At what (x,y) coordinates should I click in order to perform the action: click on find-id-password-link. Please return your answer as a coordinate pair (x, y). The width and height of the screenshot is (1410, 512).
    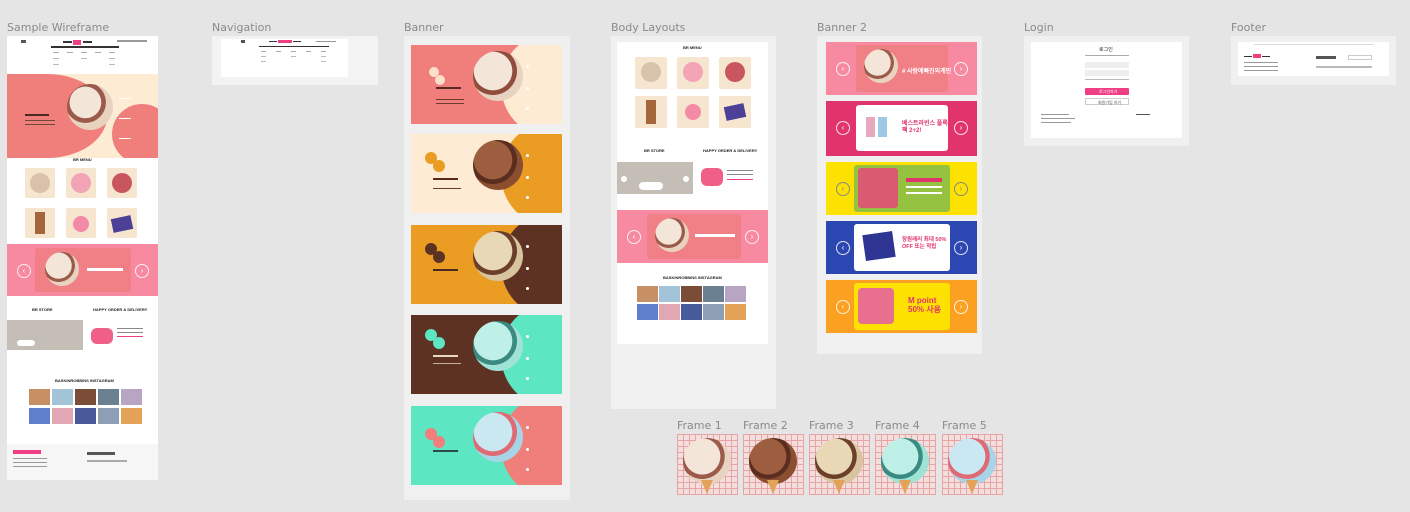
    Looking at the image, I should click on (1107, 79).